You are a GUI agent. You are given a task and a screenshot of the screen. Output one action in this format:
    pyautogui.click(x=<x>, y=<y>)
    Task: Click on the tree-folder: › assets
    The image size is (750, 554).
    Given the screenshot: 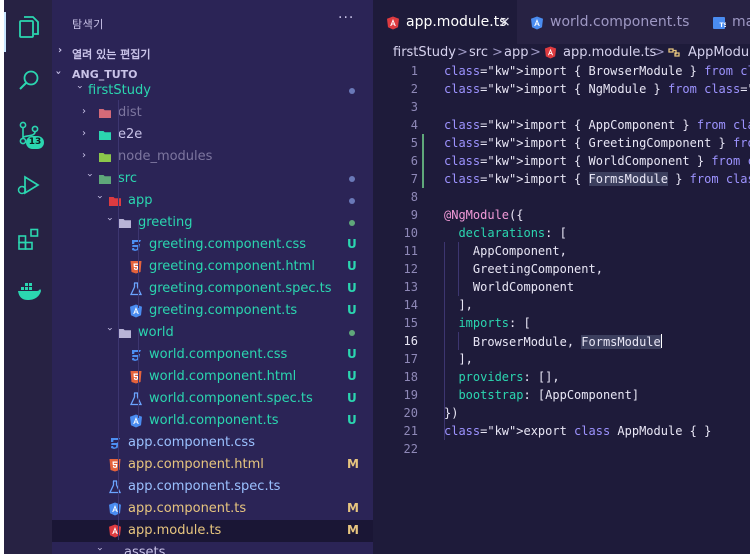 What is the action you would take?
    pyautogui.click(x=212, y=548)
    